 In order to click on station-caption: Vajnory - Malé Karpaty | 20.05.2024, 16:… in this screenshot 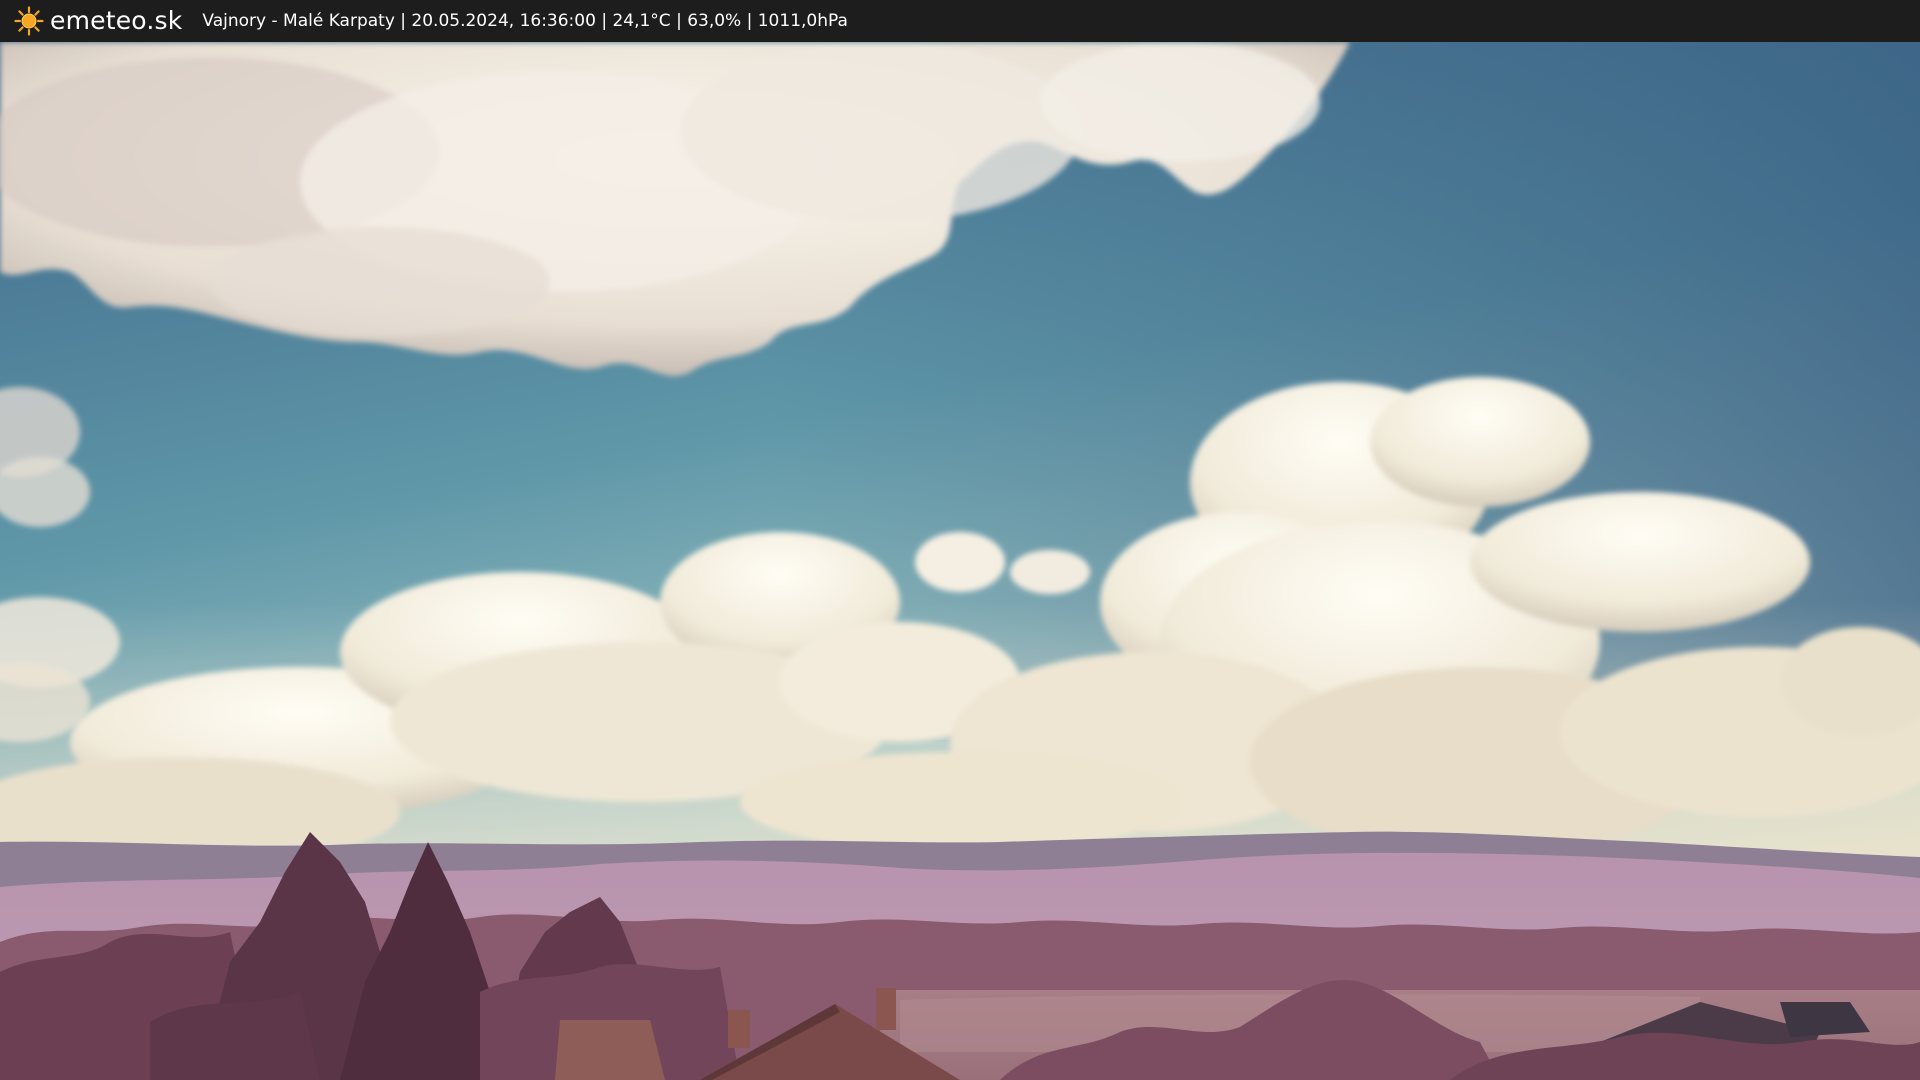, I will do `click(525, 21)`.